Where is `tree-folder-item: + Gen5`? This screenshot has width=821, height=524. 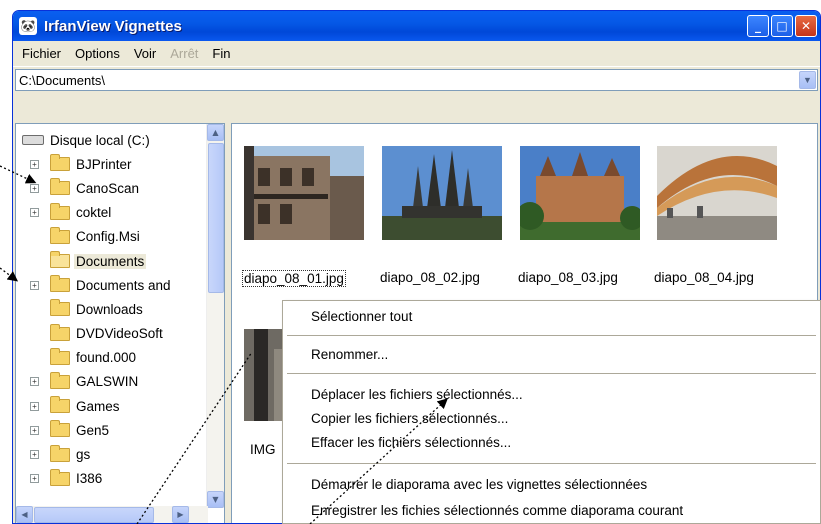
tree-folder-item: + Gen5 is located at coordinates (111, 430).